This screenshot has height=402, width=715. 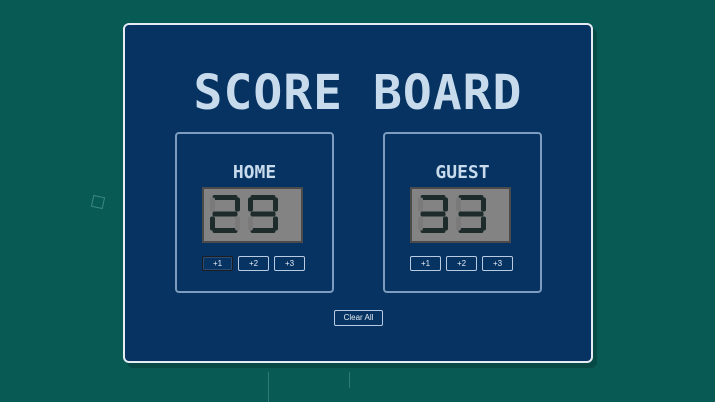 I want to click on home-score-digits, so click(x=244, y=214).